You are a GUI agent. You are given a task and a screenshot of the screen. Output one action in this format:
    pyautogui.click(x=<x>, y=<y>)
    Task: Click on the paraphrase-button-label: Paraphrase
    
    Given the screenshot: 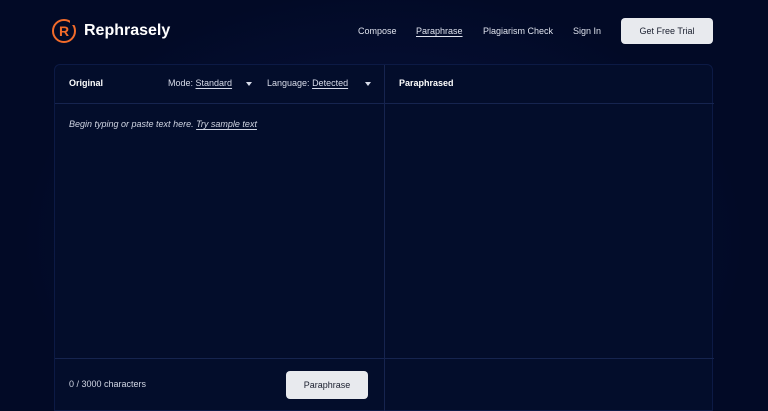 What is the action you would take?
    pyautogui.click(x=327, y=385)
    